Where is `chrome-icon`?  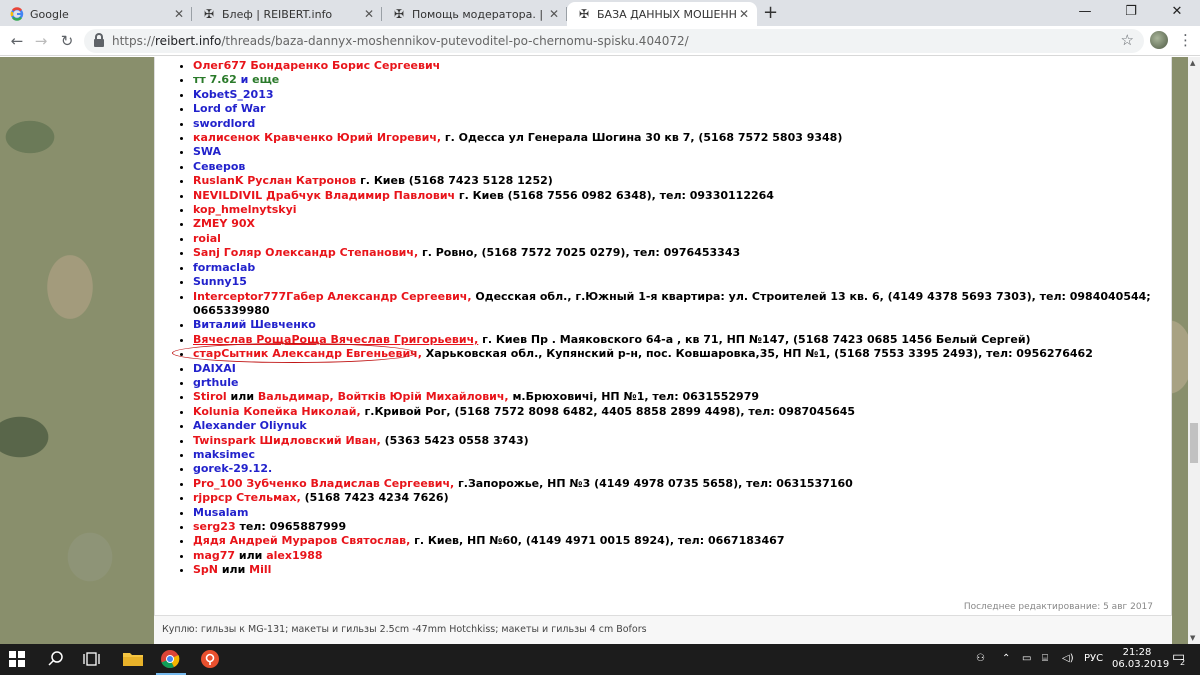
chrome-icon is located at coordinates (170, 659).